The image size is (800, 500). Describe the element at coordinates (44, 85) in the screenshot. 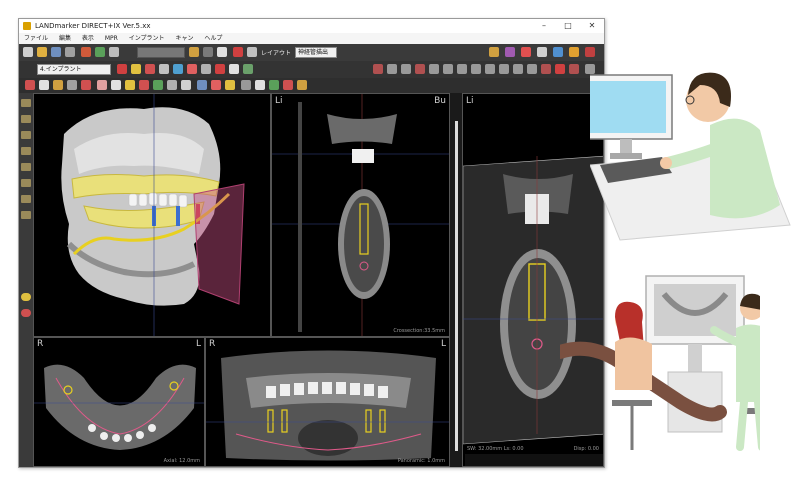

I see `pan-icon` at that location.